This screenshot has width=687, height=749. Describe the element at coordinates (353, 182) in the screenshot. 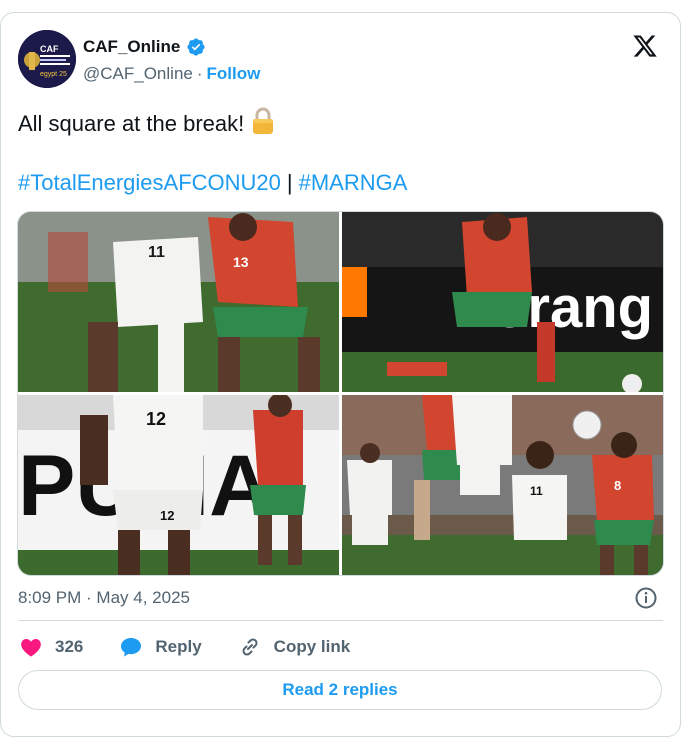

I see `hashtag-link: #MARNGA` at that location.